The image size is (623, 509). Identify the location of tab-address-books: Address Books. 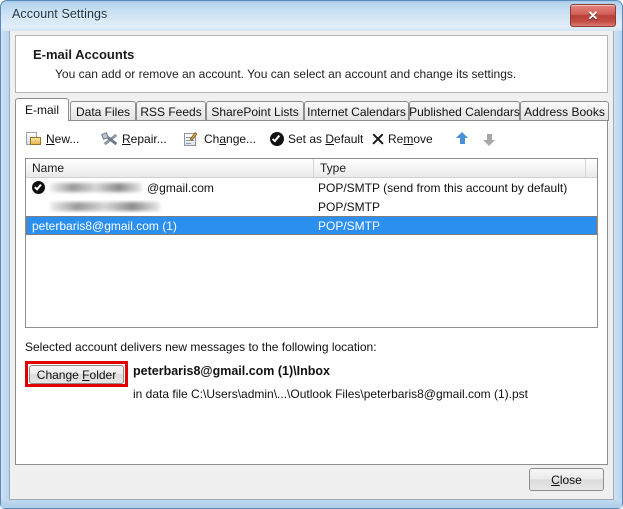
(564, 111).